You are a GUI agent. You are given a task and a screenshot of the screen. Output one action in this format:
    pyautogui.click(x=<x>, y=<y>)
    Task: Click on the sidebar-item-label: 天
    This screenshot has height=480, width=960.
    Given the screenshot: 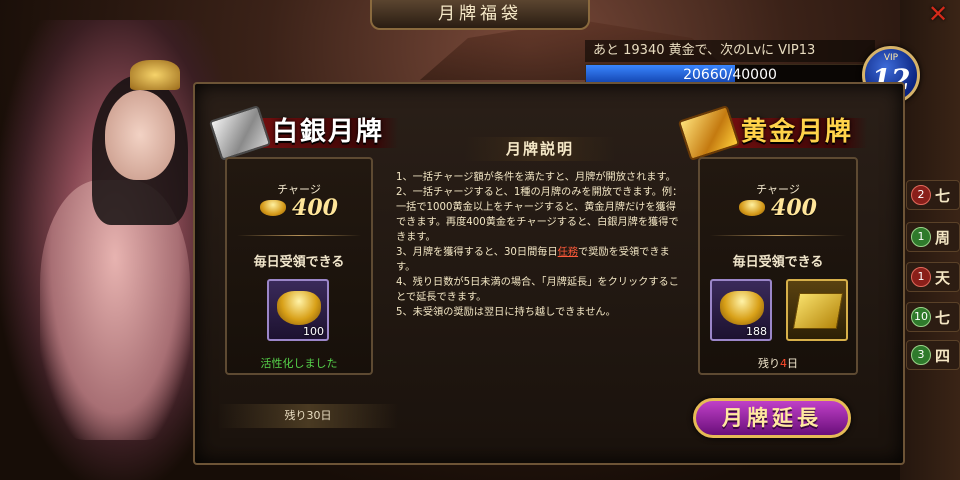 What is the action you would take?
    pyautogui.click(x=943, y=278)
    